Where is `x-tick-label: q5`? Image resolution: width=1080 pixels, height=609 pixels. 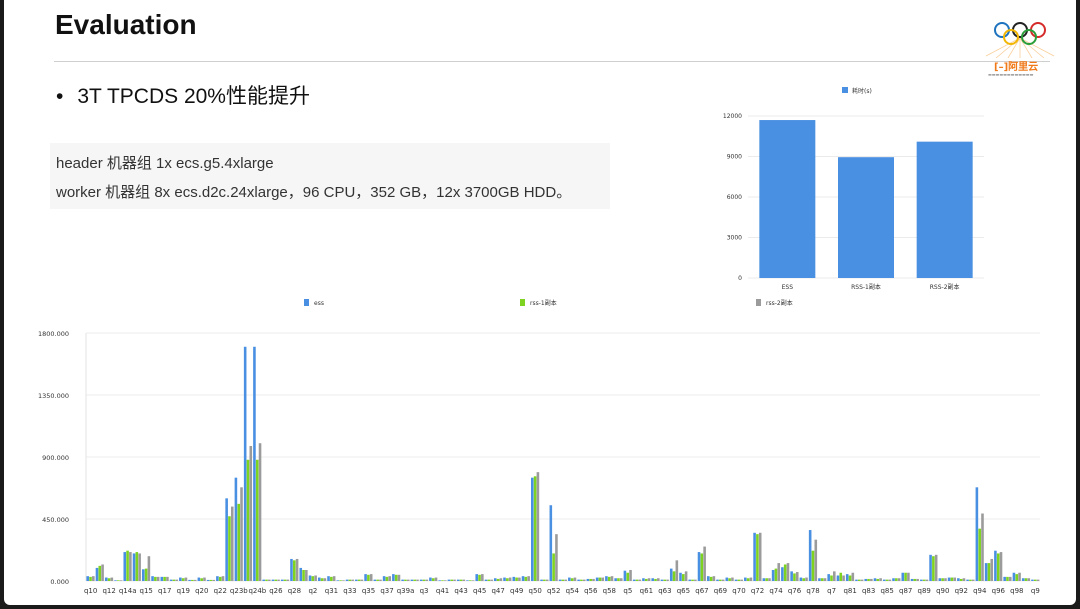
x-tick-label: q5 is located at coordinates (627, 591).